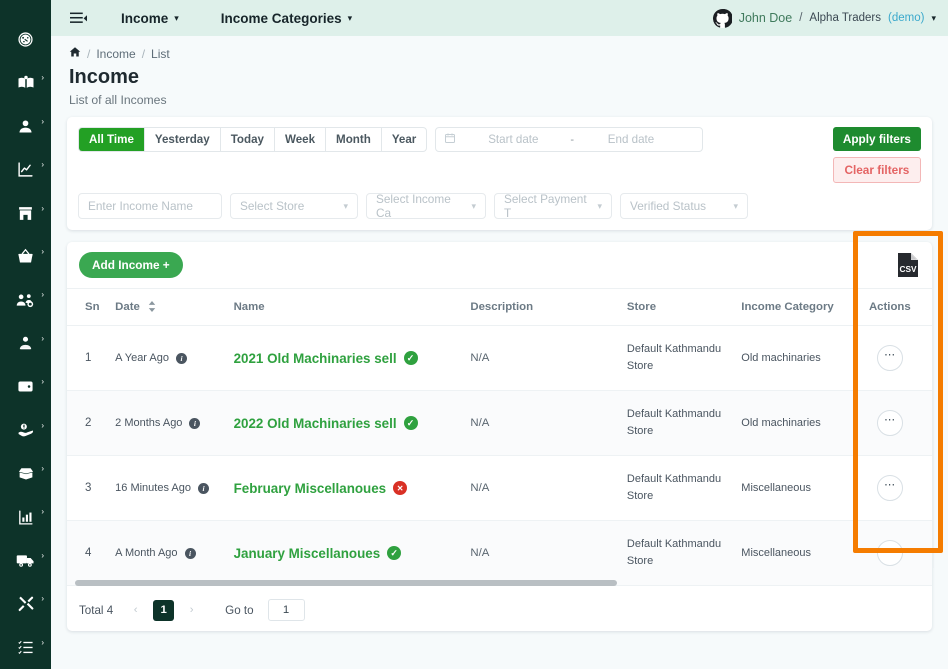 The width and height of the screenshot is (948, 669). Describe the element at coordinates (722, 18) in the screenshot. I see `github-avatar-icon` at that location.